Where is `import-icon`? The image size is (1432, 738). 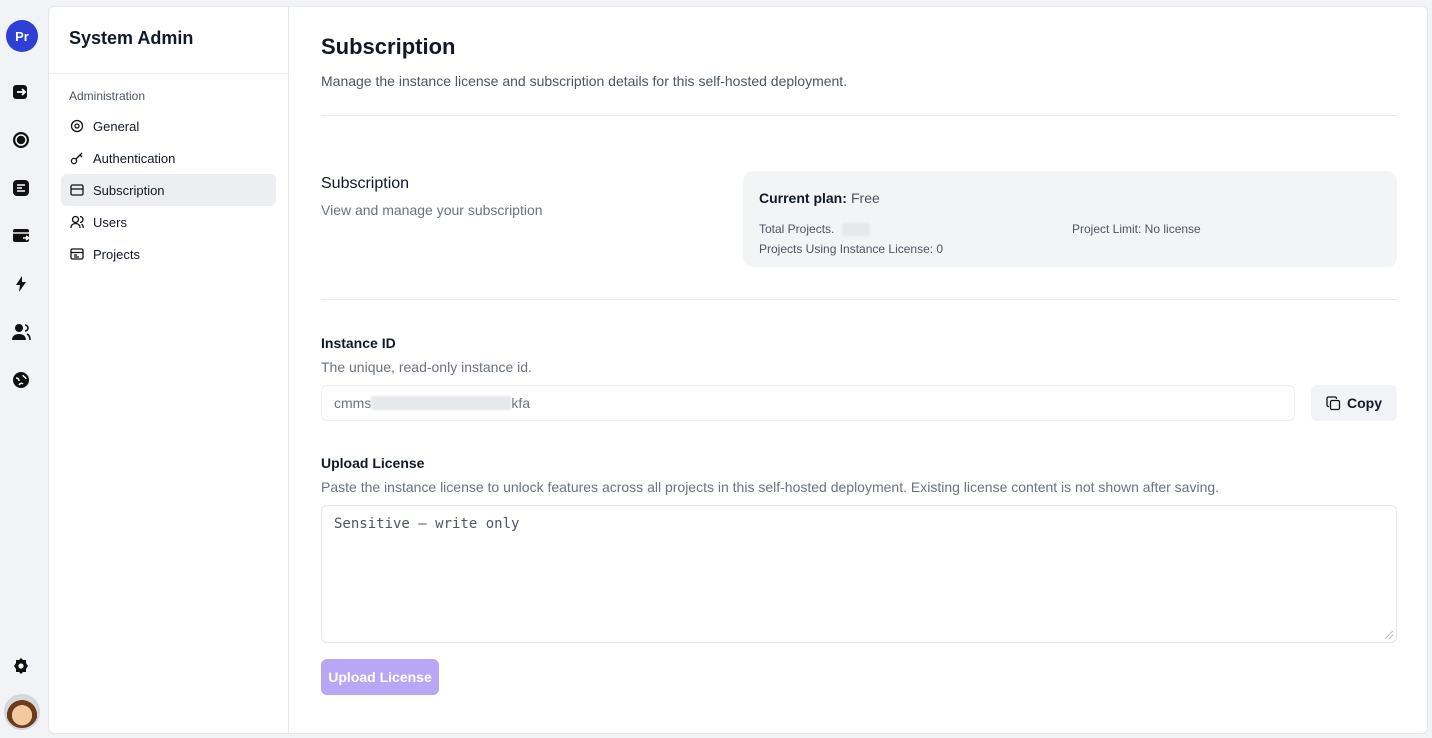
import-icon is located at coordinates (21, 92).